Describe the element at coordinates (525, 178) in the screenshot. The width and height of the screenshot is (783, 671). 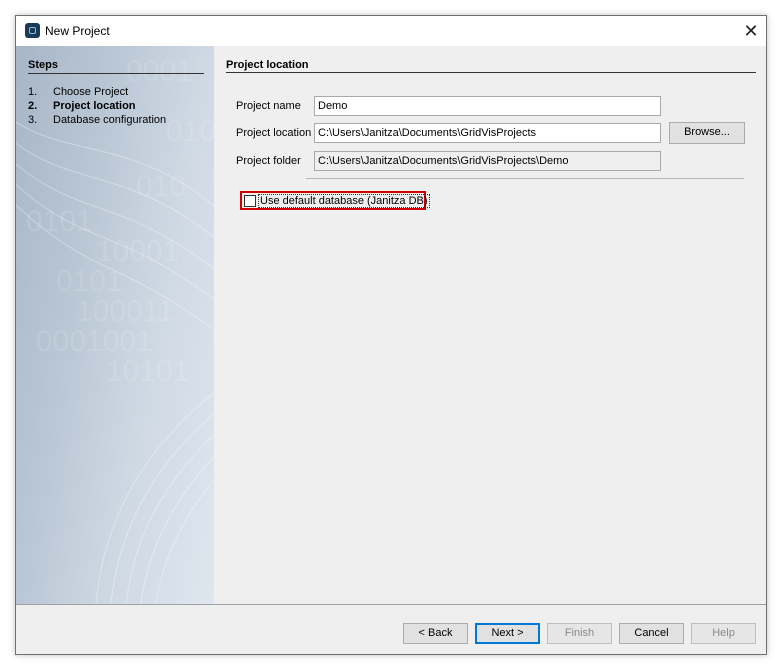
I see `section-separator` at that location.